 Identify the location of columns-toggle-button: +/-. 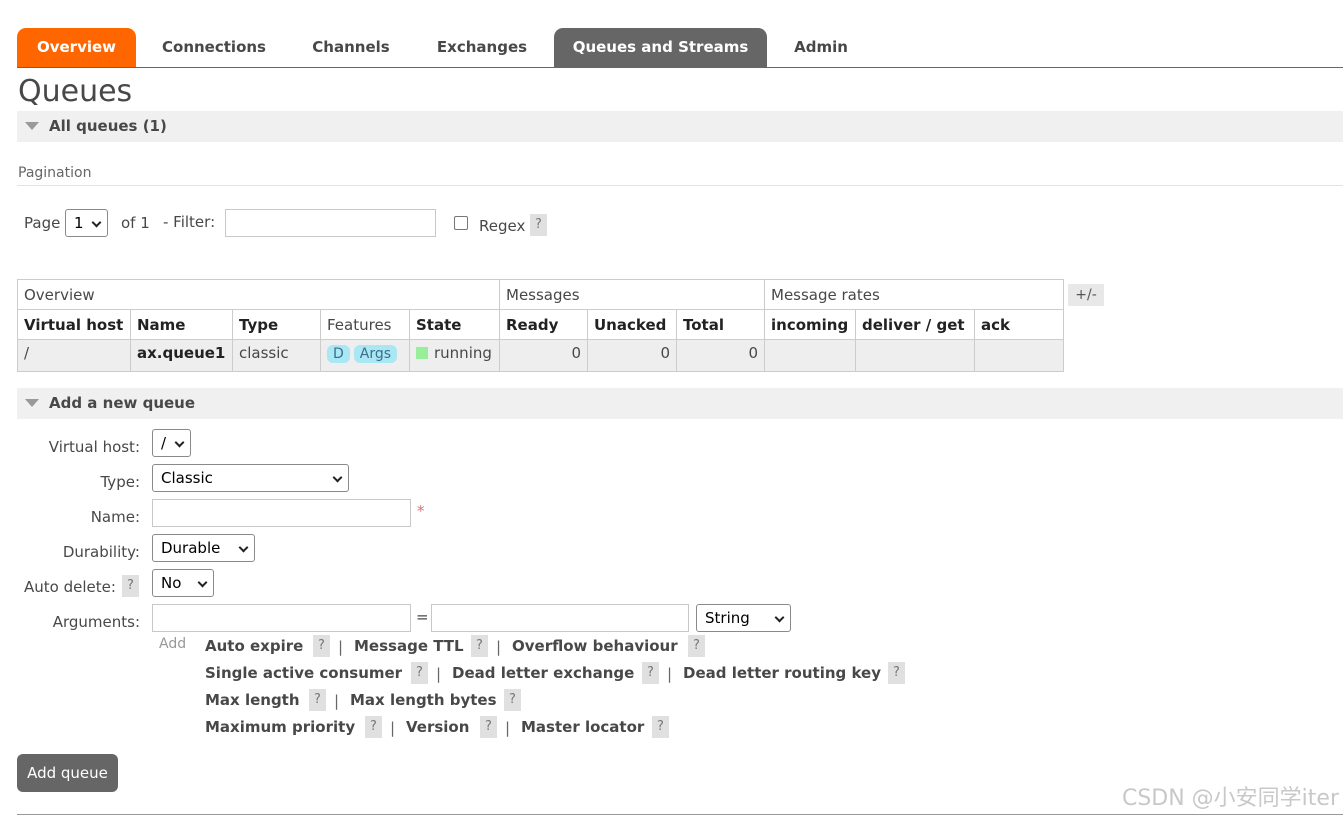
(1086, 295).